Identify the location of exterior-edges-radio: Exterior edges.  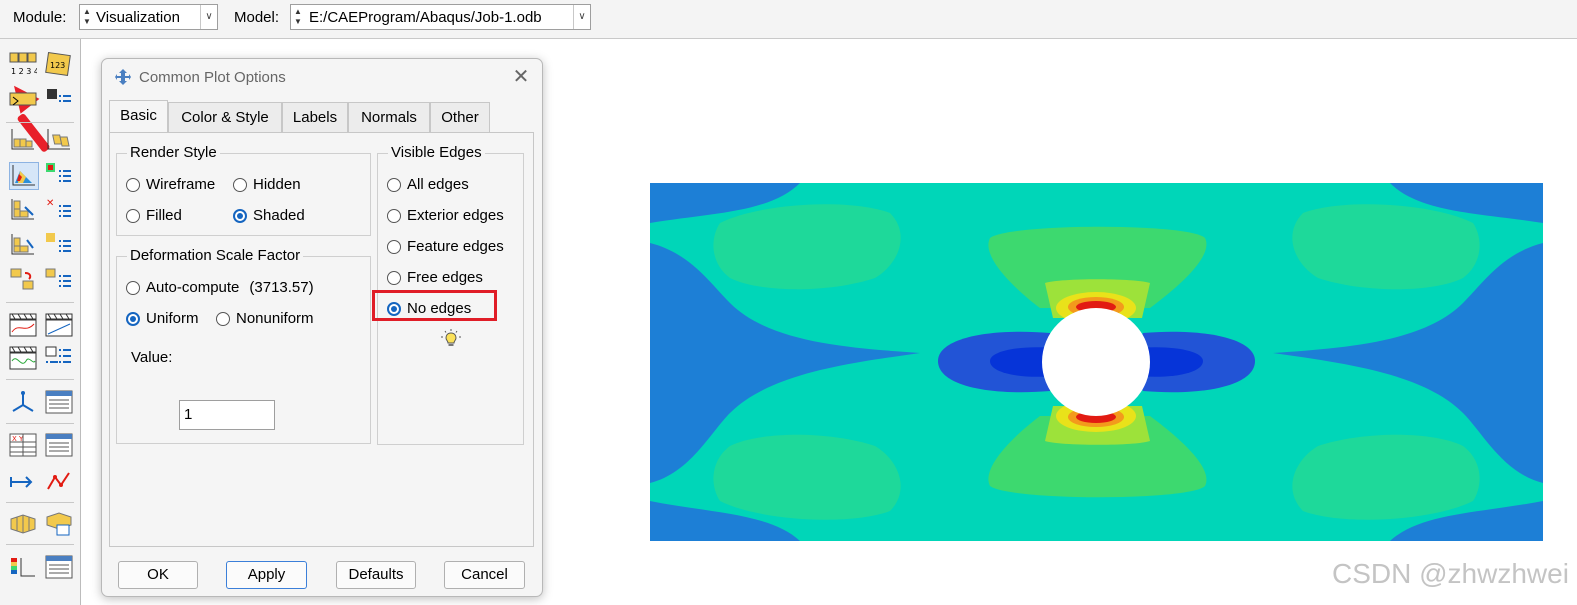
(445, 215).